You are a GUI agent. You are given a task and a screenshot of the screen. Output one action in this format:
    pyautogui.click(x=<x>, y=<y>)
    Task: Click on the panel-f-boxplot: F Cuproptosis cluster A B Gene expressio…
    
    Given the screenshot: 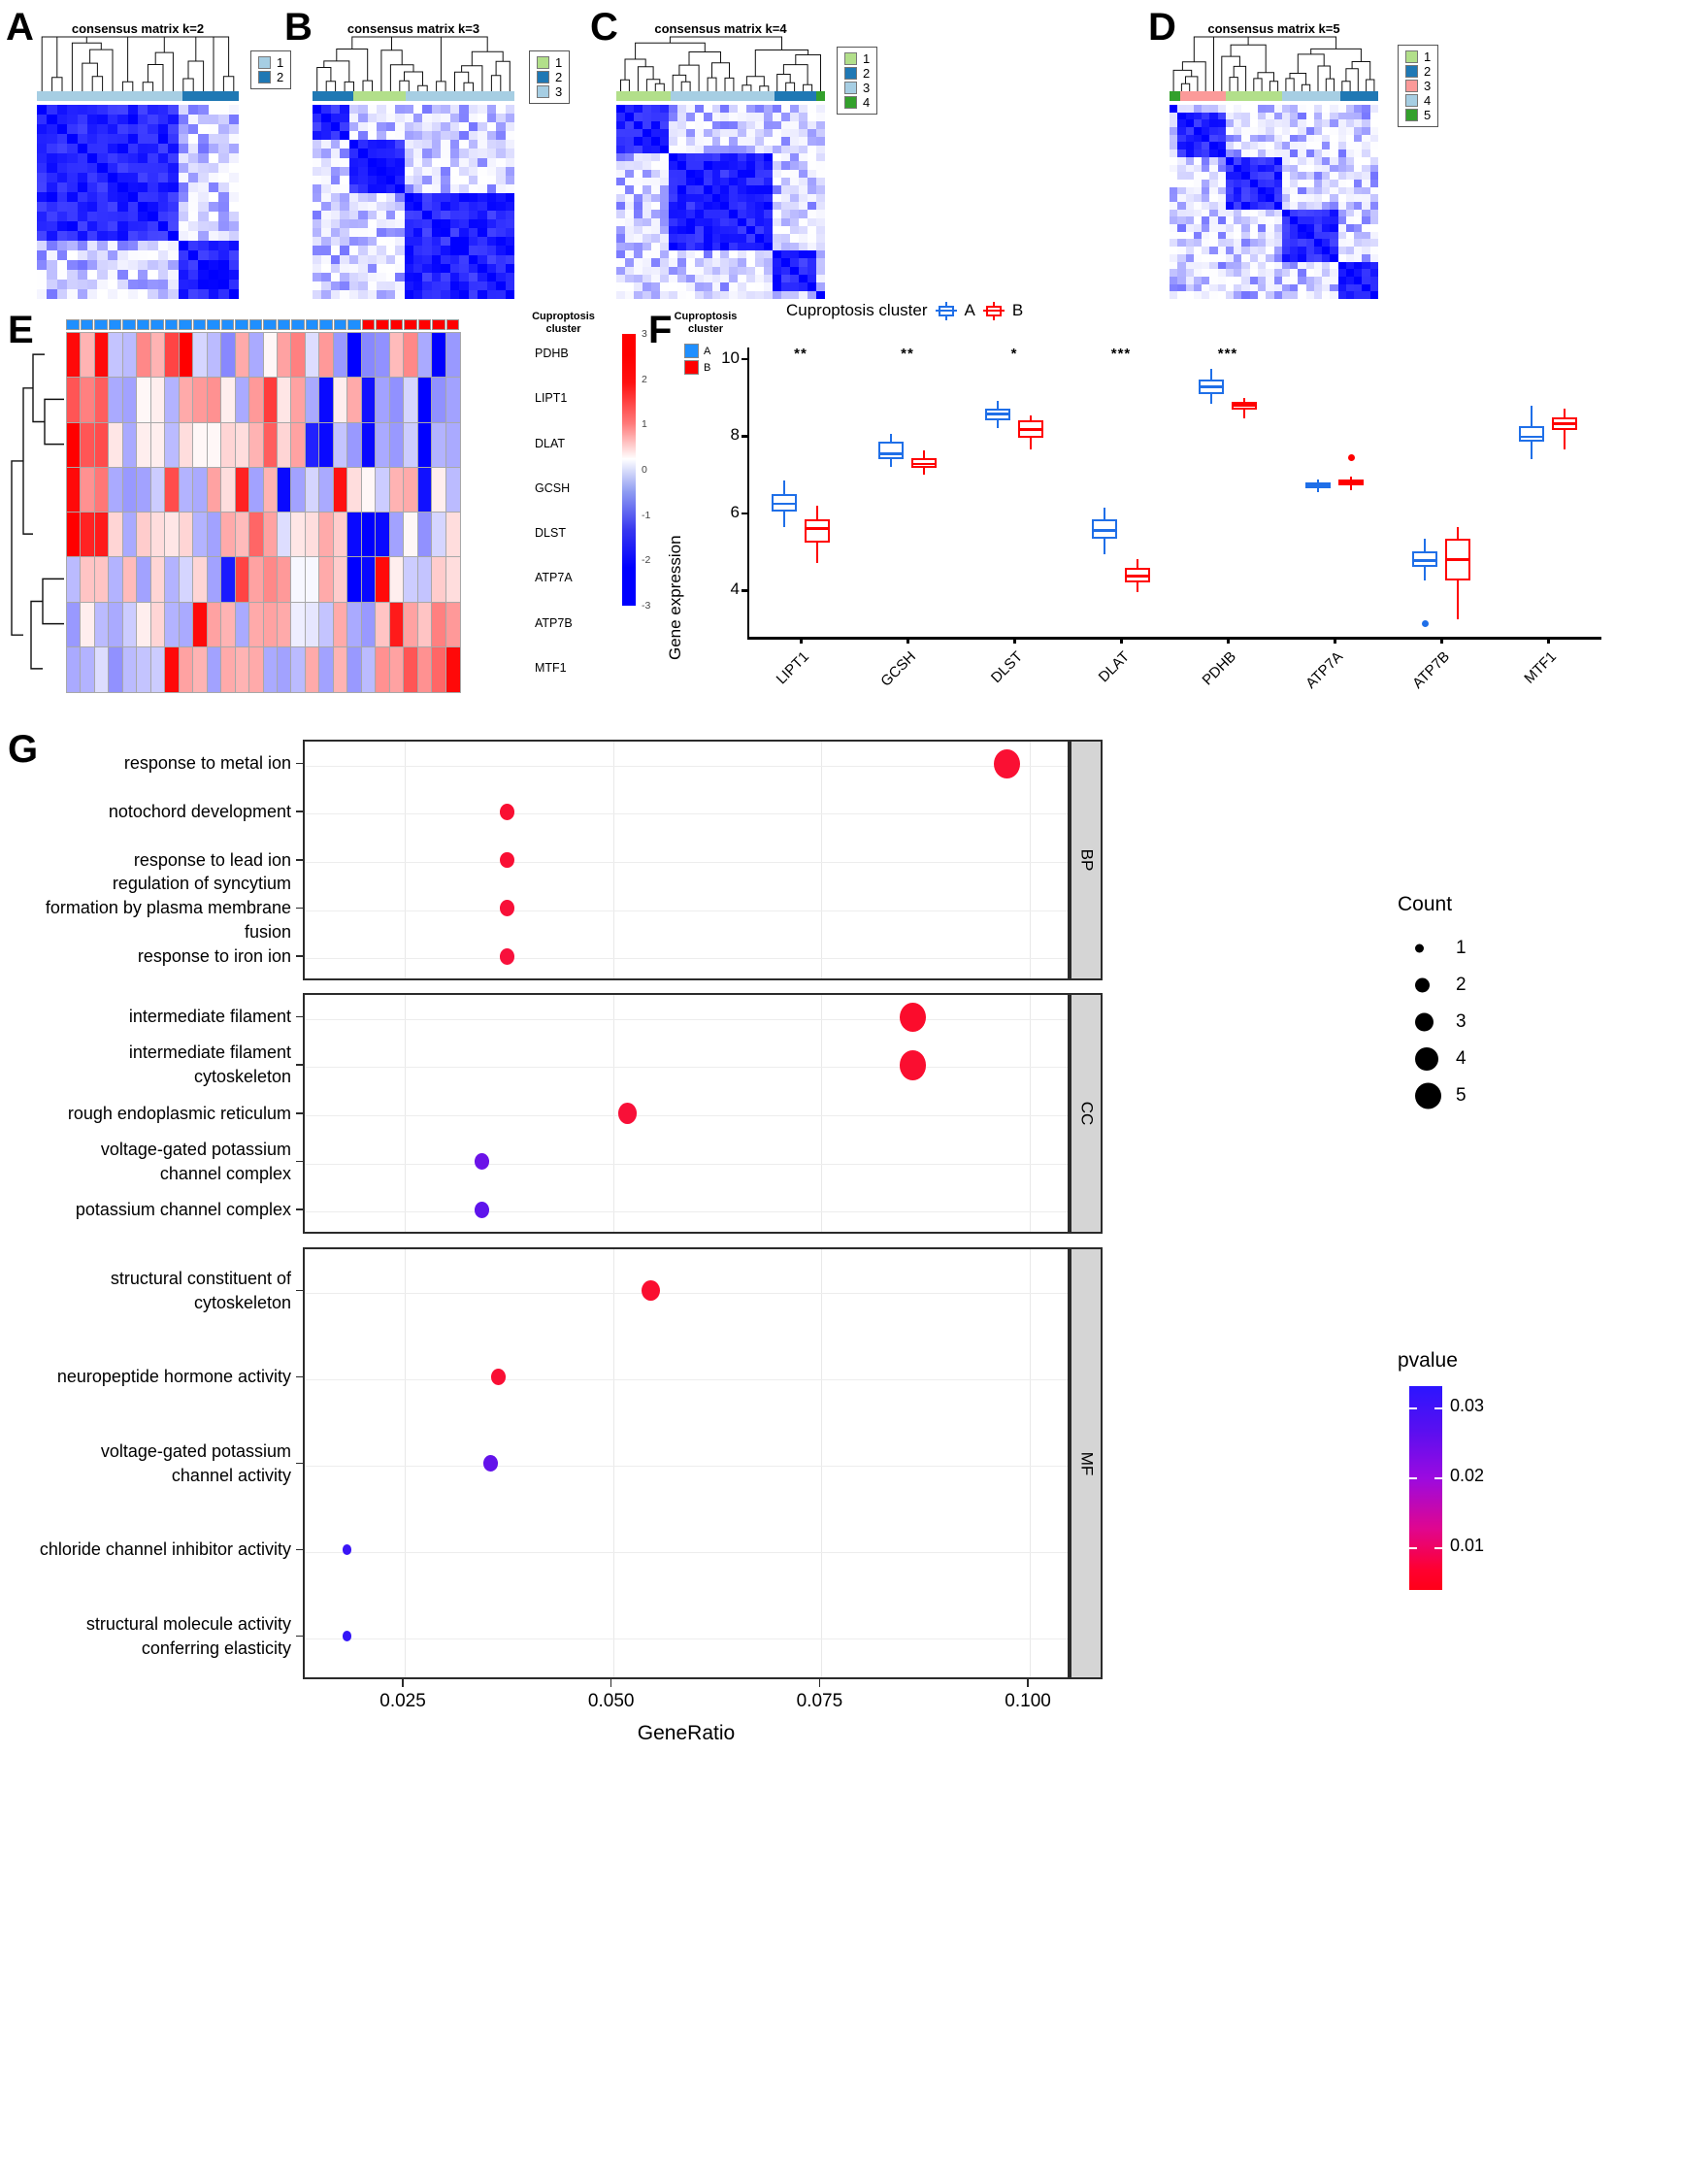 What is the action you would take?
    pyautogui.click(x=1161, y=505)
    